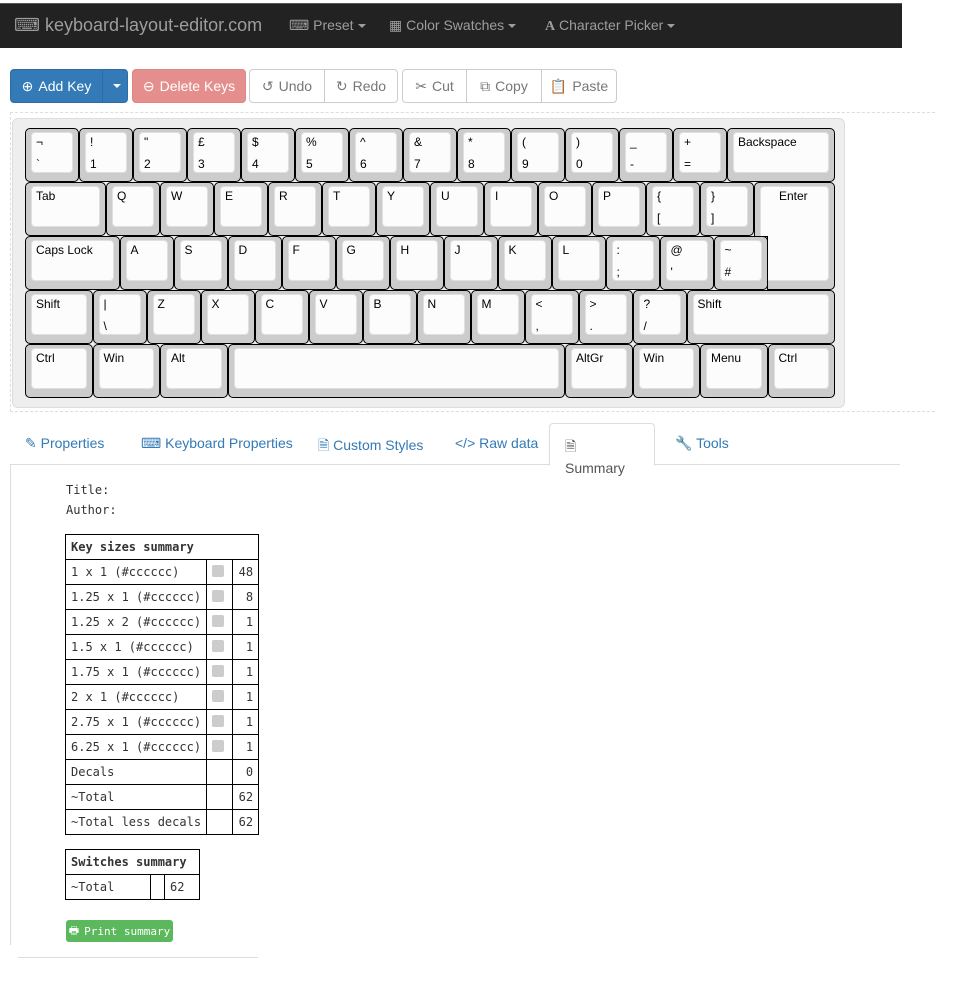 The width and height of the screenshot is (959, 997). I want to click on key: S, so click(200, 263).